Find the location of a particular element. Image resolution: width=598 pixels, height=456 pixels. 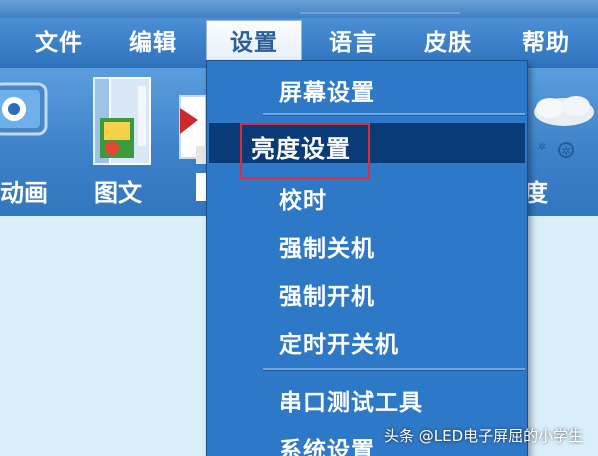

text-tool-icon is located at coordinates (190, 130).